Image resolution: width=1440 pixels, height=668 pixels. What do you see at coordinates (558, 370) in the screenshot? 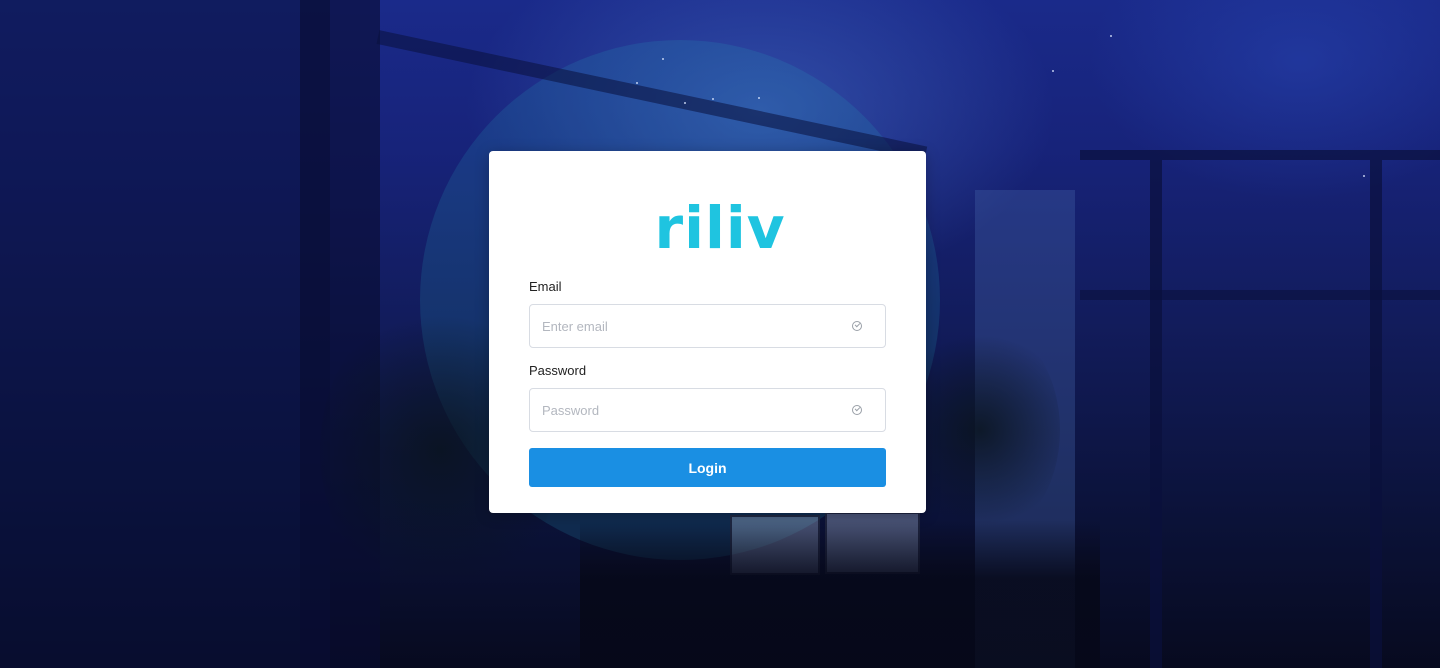
I see `password-label: Password` at bounding box center [558, 370].